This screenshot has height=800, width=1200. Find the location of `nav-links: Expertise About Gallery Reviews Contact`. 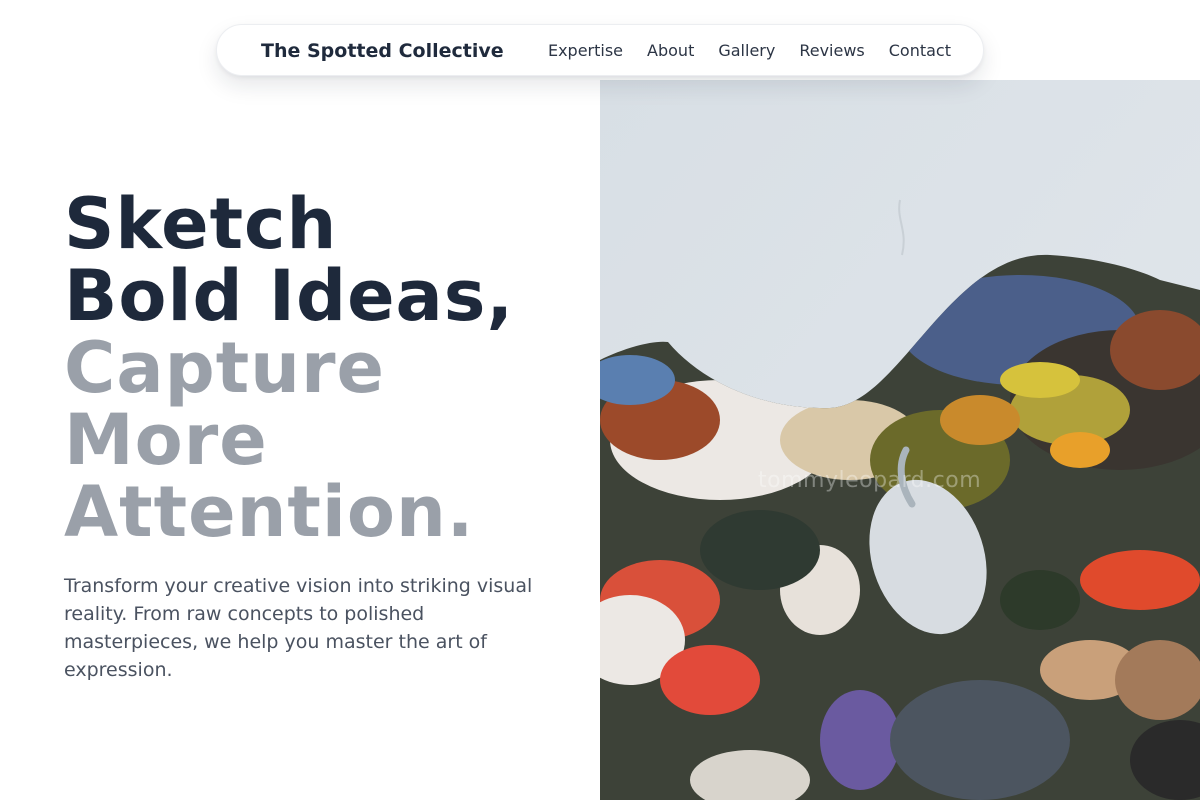

nav-links: Expertise About Gallery Reviews Contact is located at coordinates (749, 51).